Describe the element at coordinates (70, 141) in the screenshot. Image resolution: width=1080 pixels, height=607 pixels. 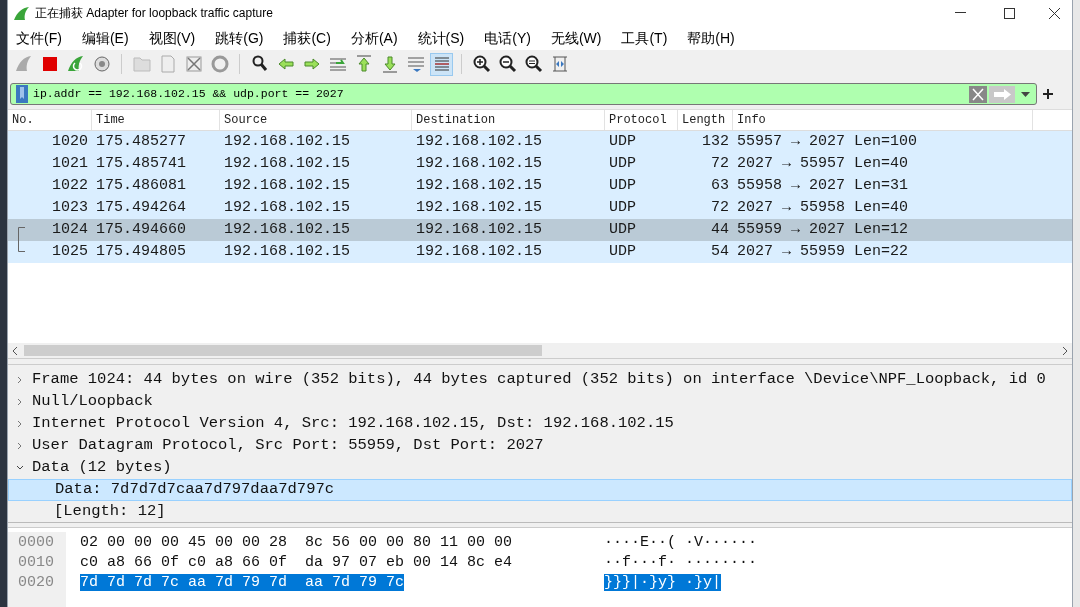
I see `table-cell-text: 1020` at that location.